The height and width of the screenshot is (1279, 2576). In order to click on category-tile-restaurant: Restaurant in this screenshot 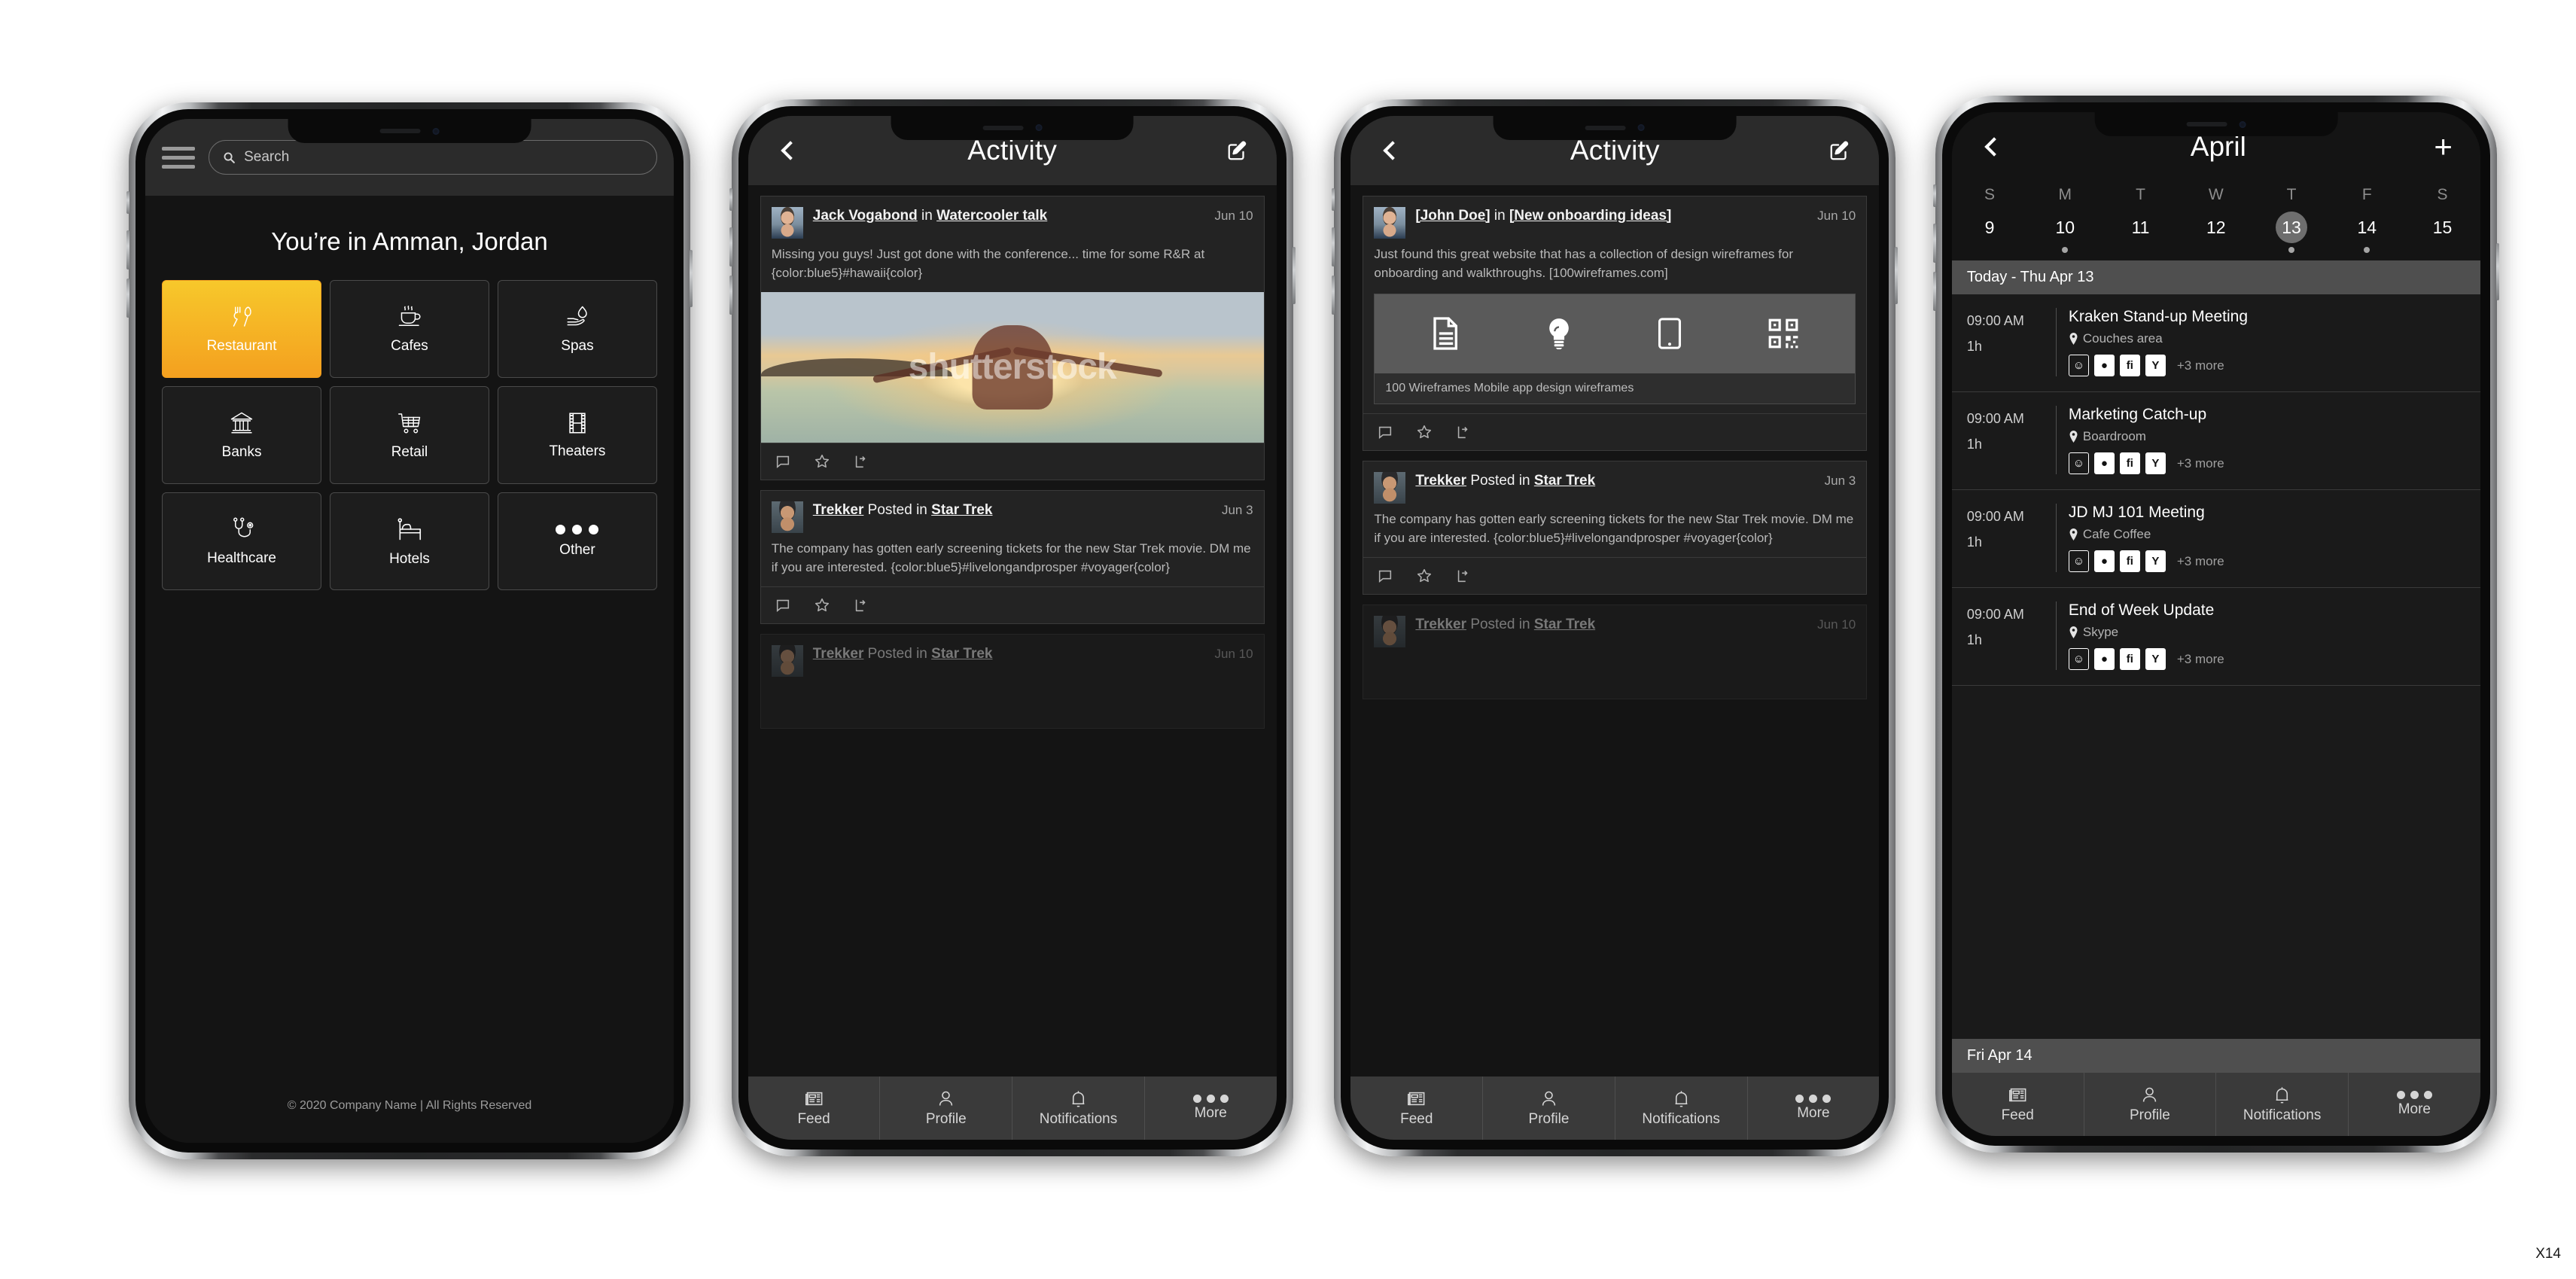, I will do `click(242, 329)`.